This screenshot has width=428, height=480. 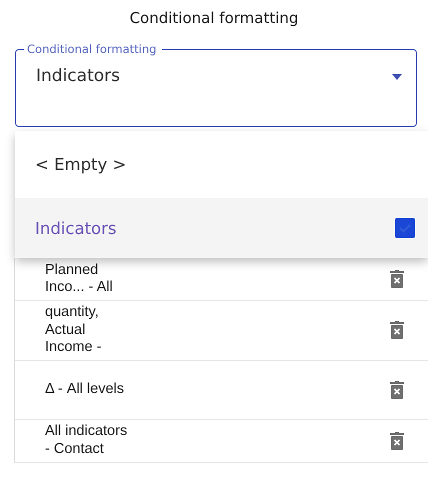 What do you see at coordinates (78, 76) in the screenshot?
I see `field-value: Indicators` at bounding box center [78, 76].